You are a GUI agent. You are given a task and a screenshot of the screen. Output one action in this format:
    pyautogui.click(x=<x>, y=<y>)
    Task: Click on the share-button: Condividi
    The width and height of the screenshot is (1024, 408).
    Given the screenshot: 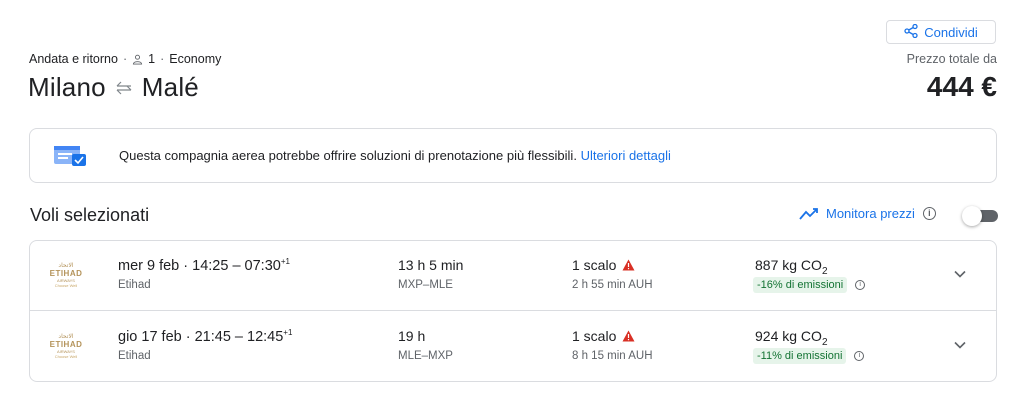 What is the action you would take?
    pyautogui.click(x=941, y=32)
    